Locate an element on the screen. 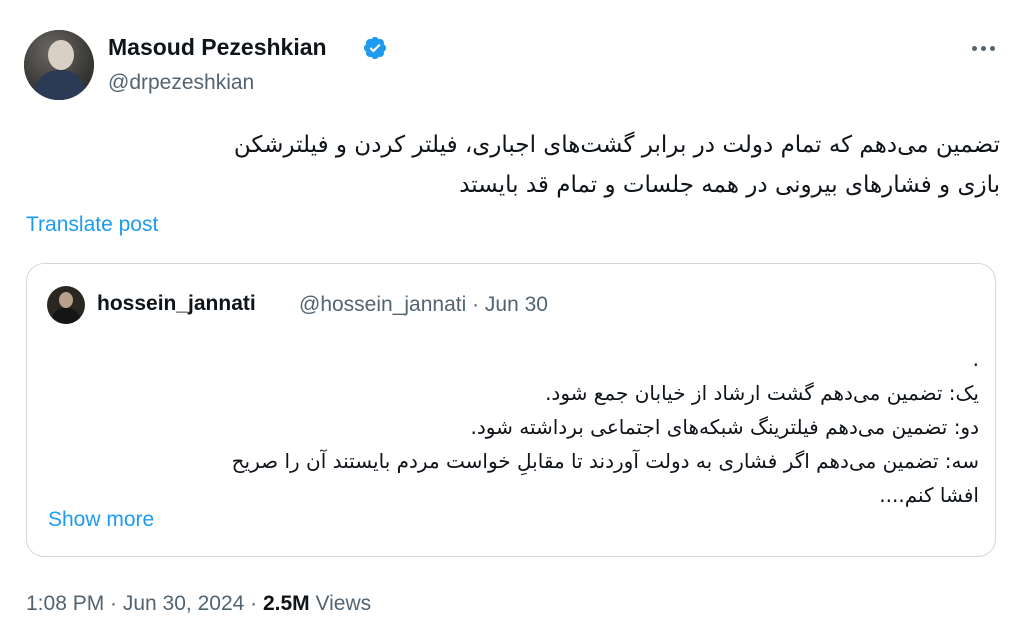 The height and width of the screenshot is (643, 1024). quoted-author-meta: @hossein_jannati · Jun 30 is located at coordinates (423, 304).